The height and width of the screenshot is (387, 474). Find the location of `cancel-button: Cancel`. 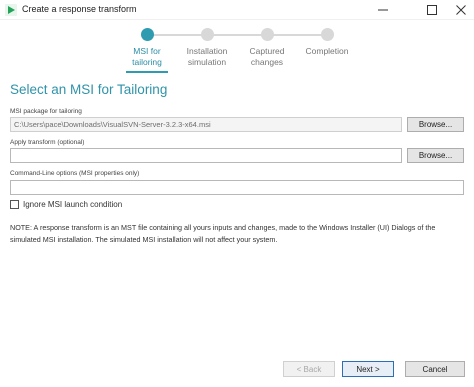

cancel-button: Cancel is located at coordinates (435, 369).